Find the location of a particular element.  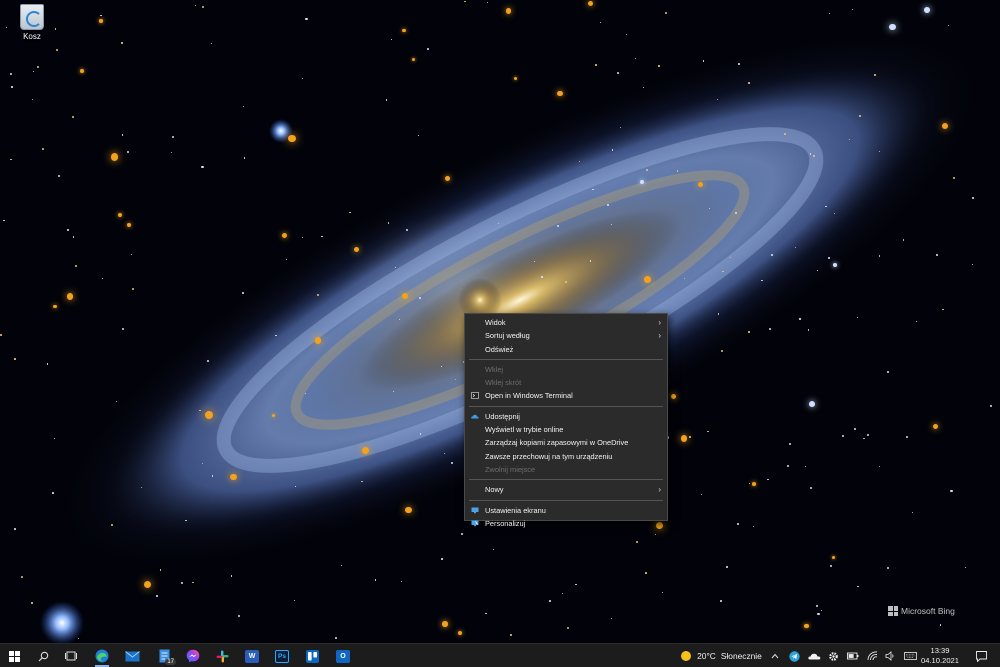

keyboard-tray-icon is located at coordinates (910, 655).